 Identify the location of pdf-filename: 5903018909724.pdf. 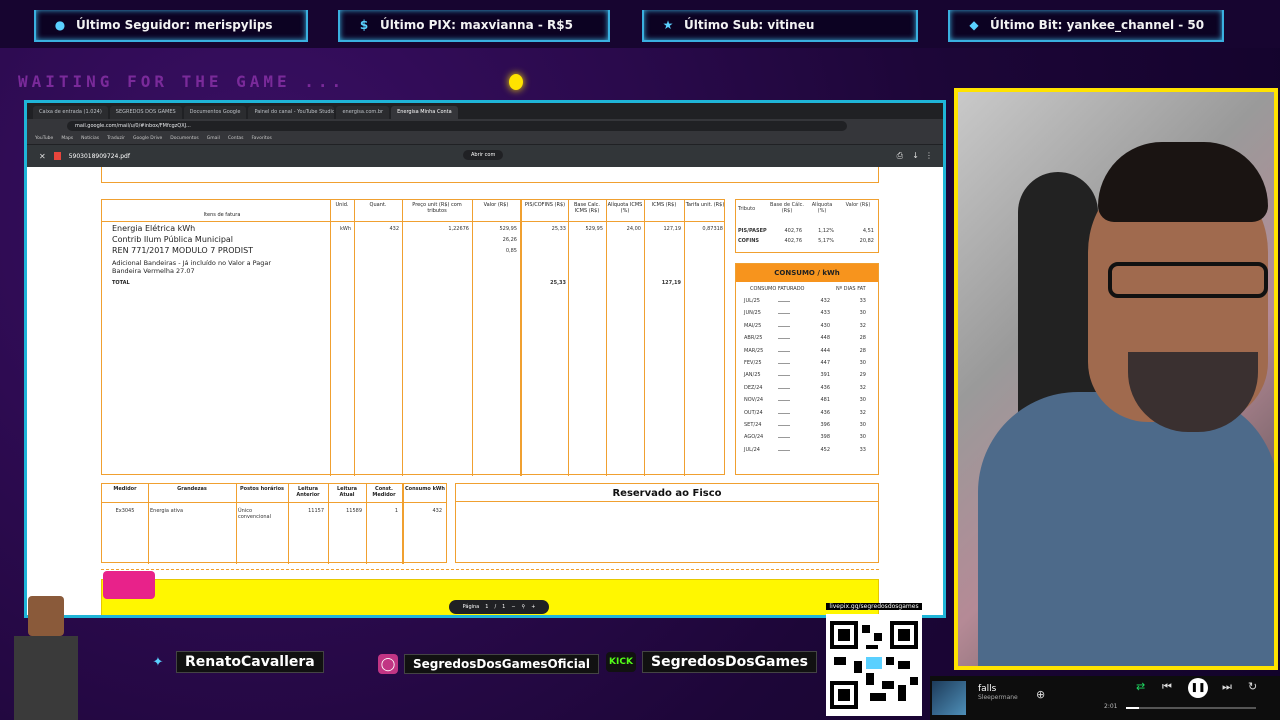
(99, 156).